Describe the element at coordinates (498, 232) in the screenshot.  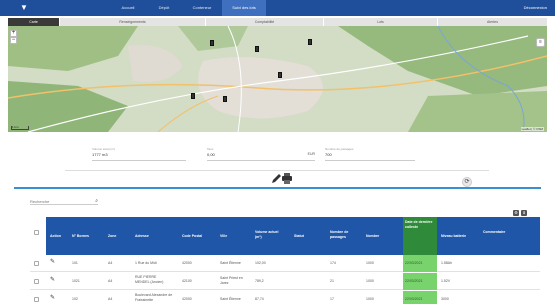
I see `th-comment: Commentaire` at that location.